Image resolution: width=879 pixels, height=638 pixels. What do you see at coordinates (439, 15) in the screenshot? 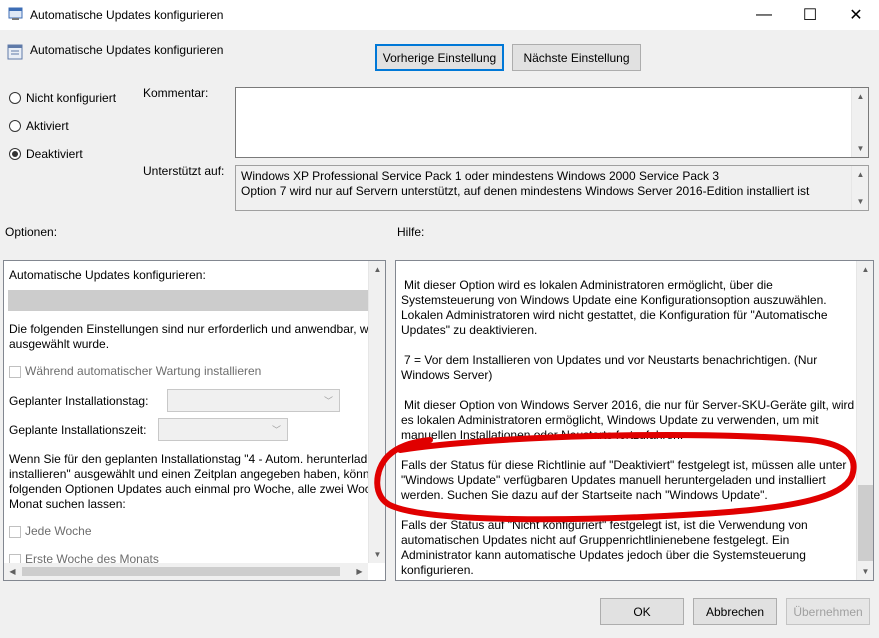
I see `title-bar: Automatische Updates konfigurieren — ☐ ✕` at bounding box center [439, 15].